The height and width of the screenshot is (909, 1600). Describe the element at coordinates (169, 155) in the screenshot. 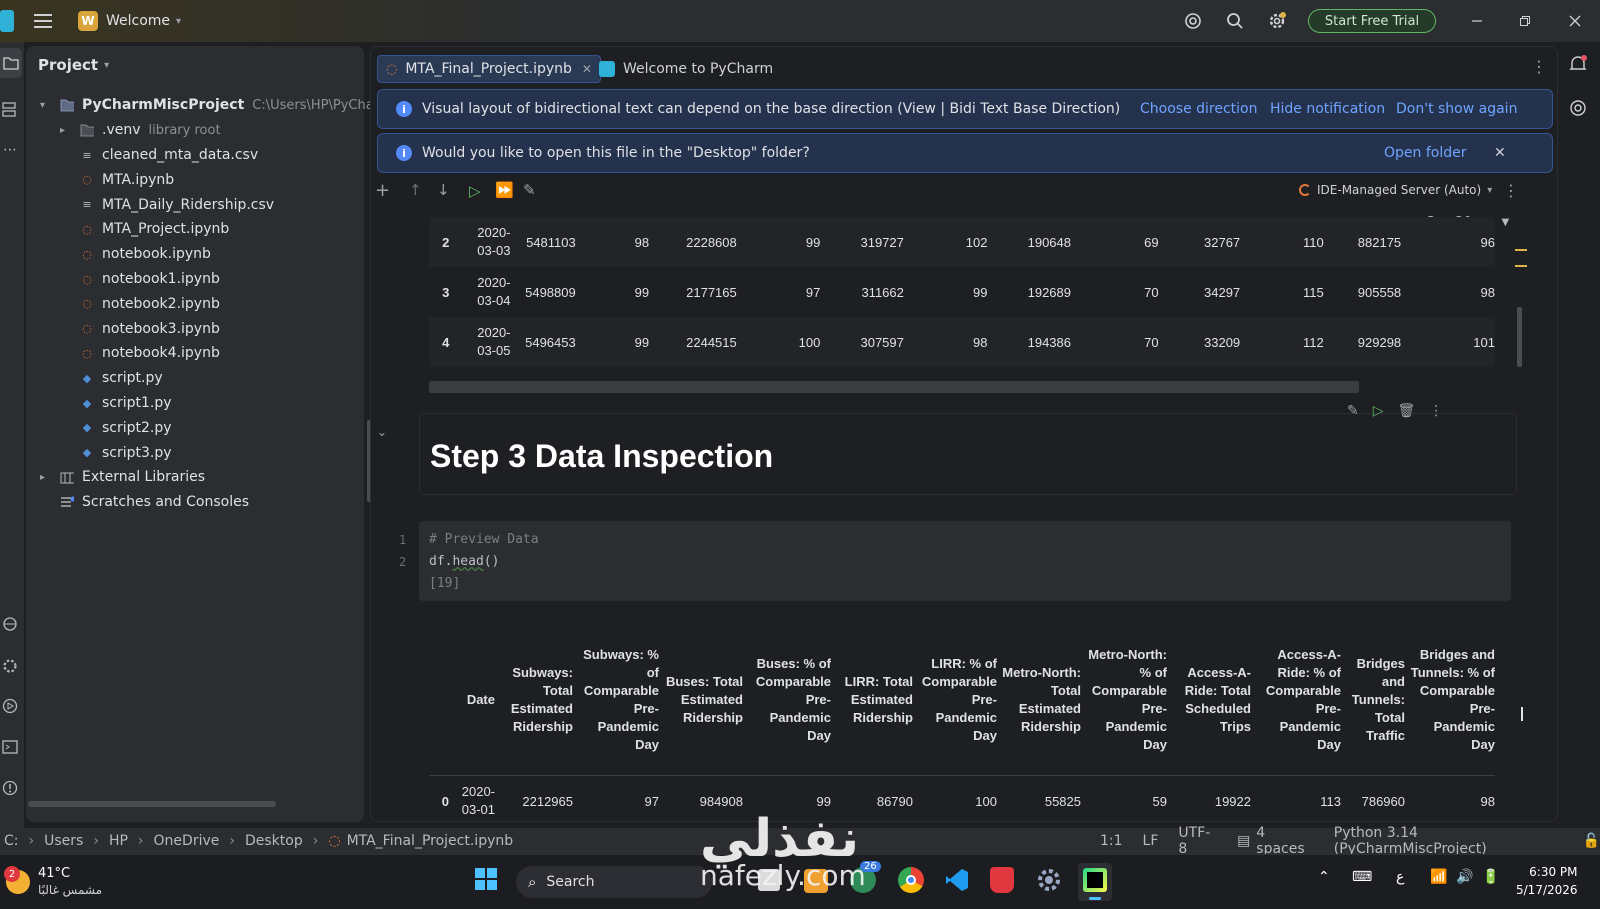

I see `tree-item-file: ≡ cleaned_mta_data.csv` at that location.